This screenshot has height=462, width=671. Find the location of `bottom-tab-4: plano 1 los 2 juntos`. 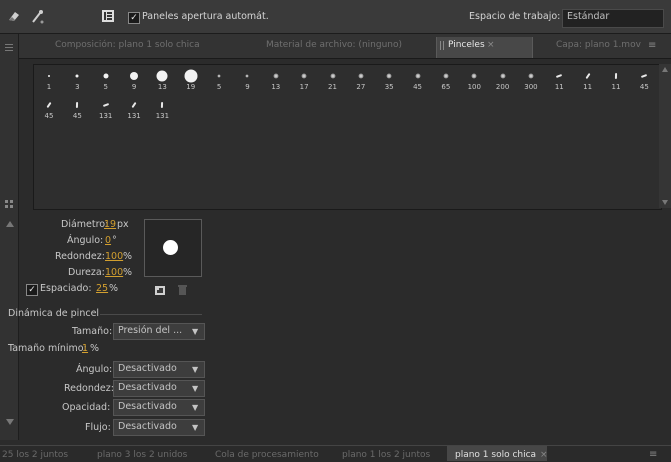

bottom-tab-4: plano 1 los 2 juntos is located at coordinates (386, 455).